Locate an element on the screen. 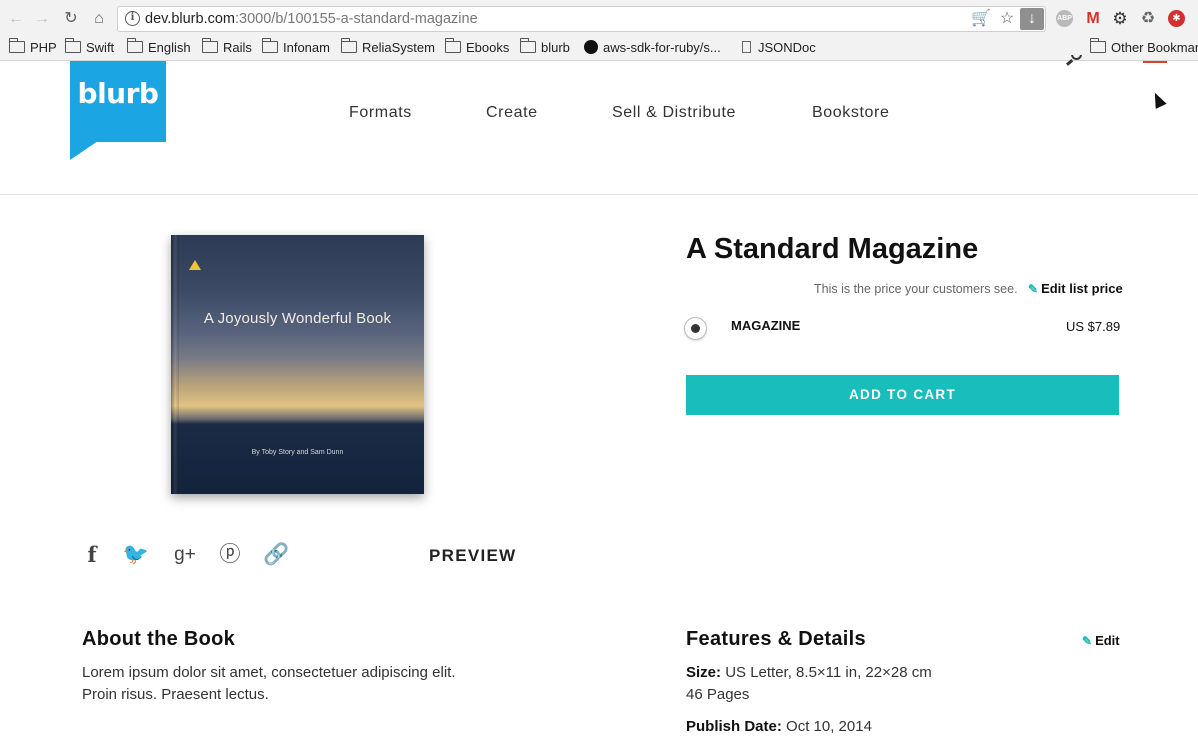 Image resolution: width=1198 pixels, height=753 pixels. price-note: This is the price your customers see. is located at coordinates (916, 289).